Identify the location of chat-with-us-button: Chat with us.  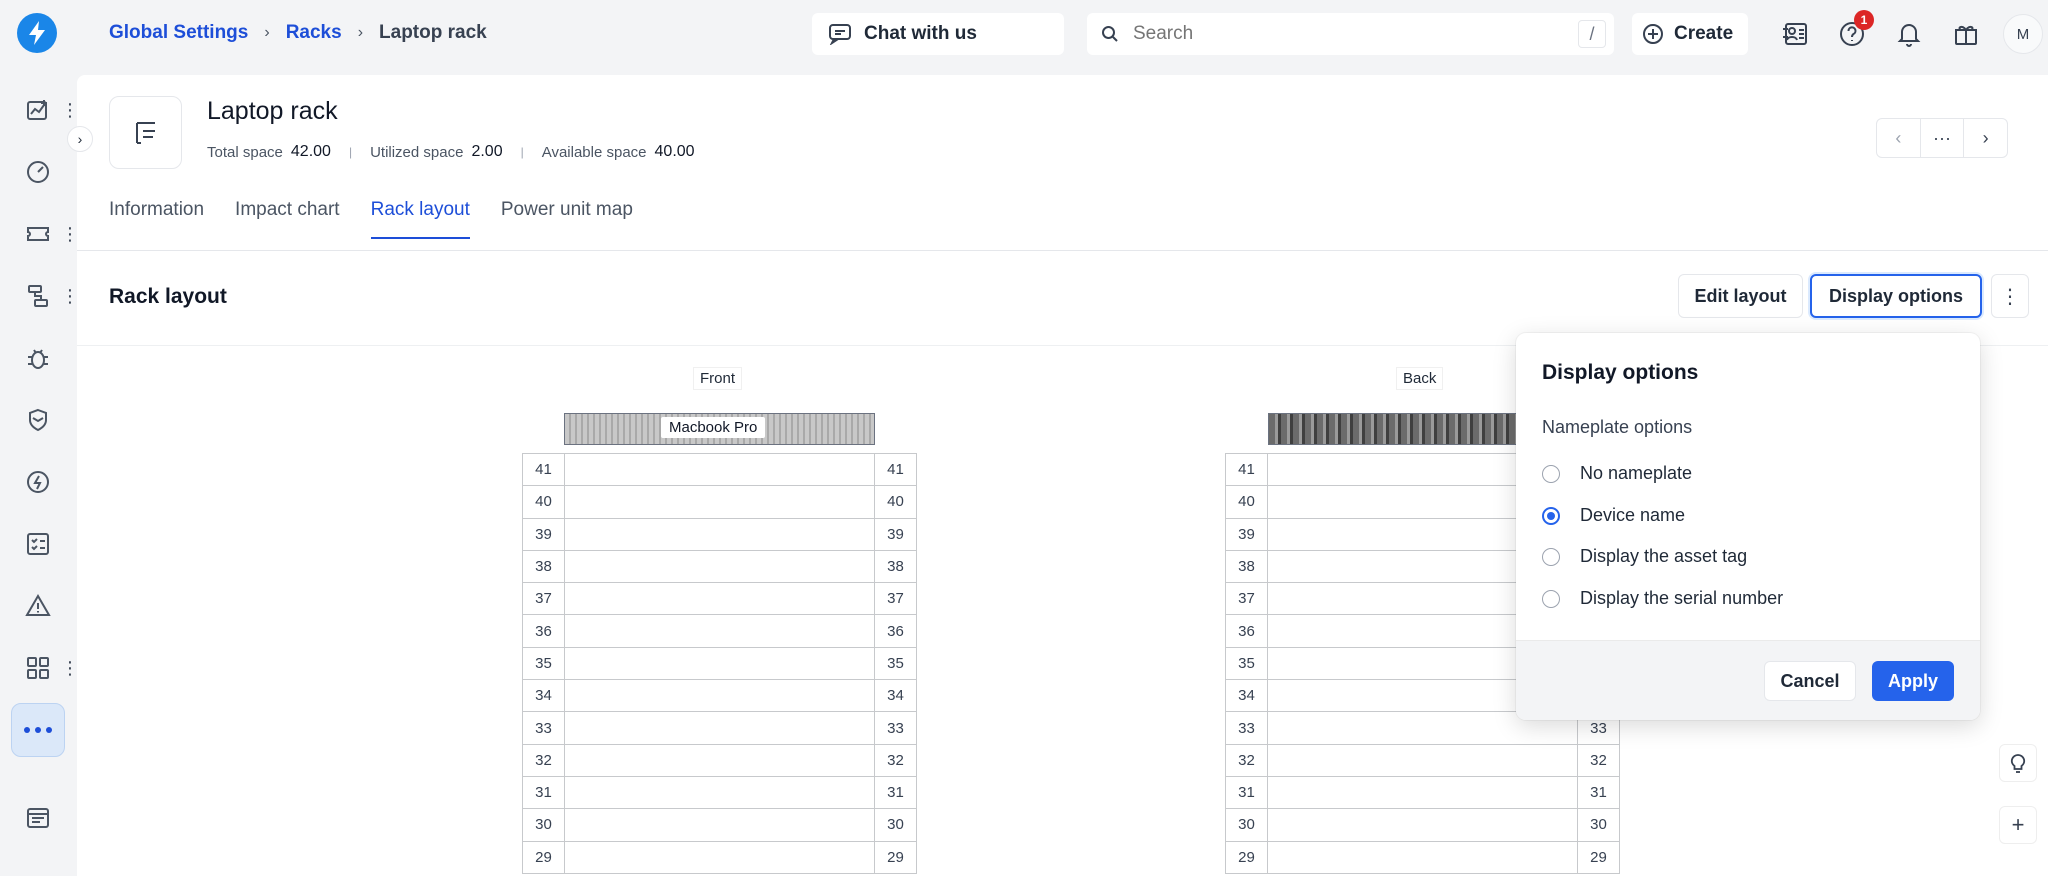
(938, 34).